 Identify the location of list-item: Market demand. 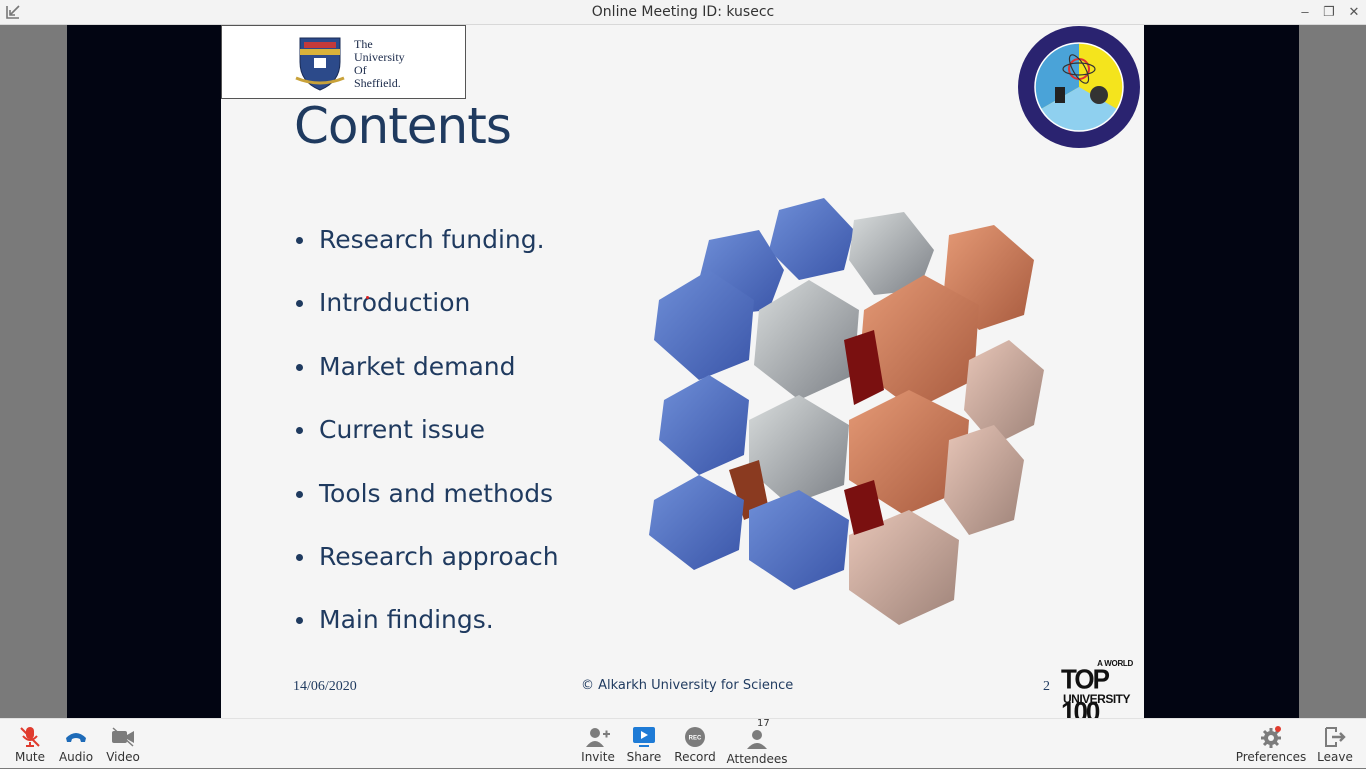
(426, 383).